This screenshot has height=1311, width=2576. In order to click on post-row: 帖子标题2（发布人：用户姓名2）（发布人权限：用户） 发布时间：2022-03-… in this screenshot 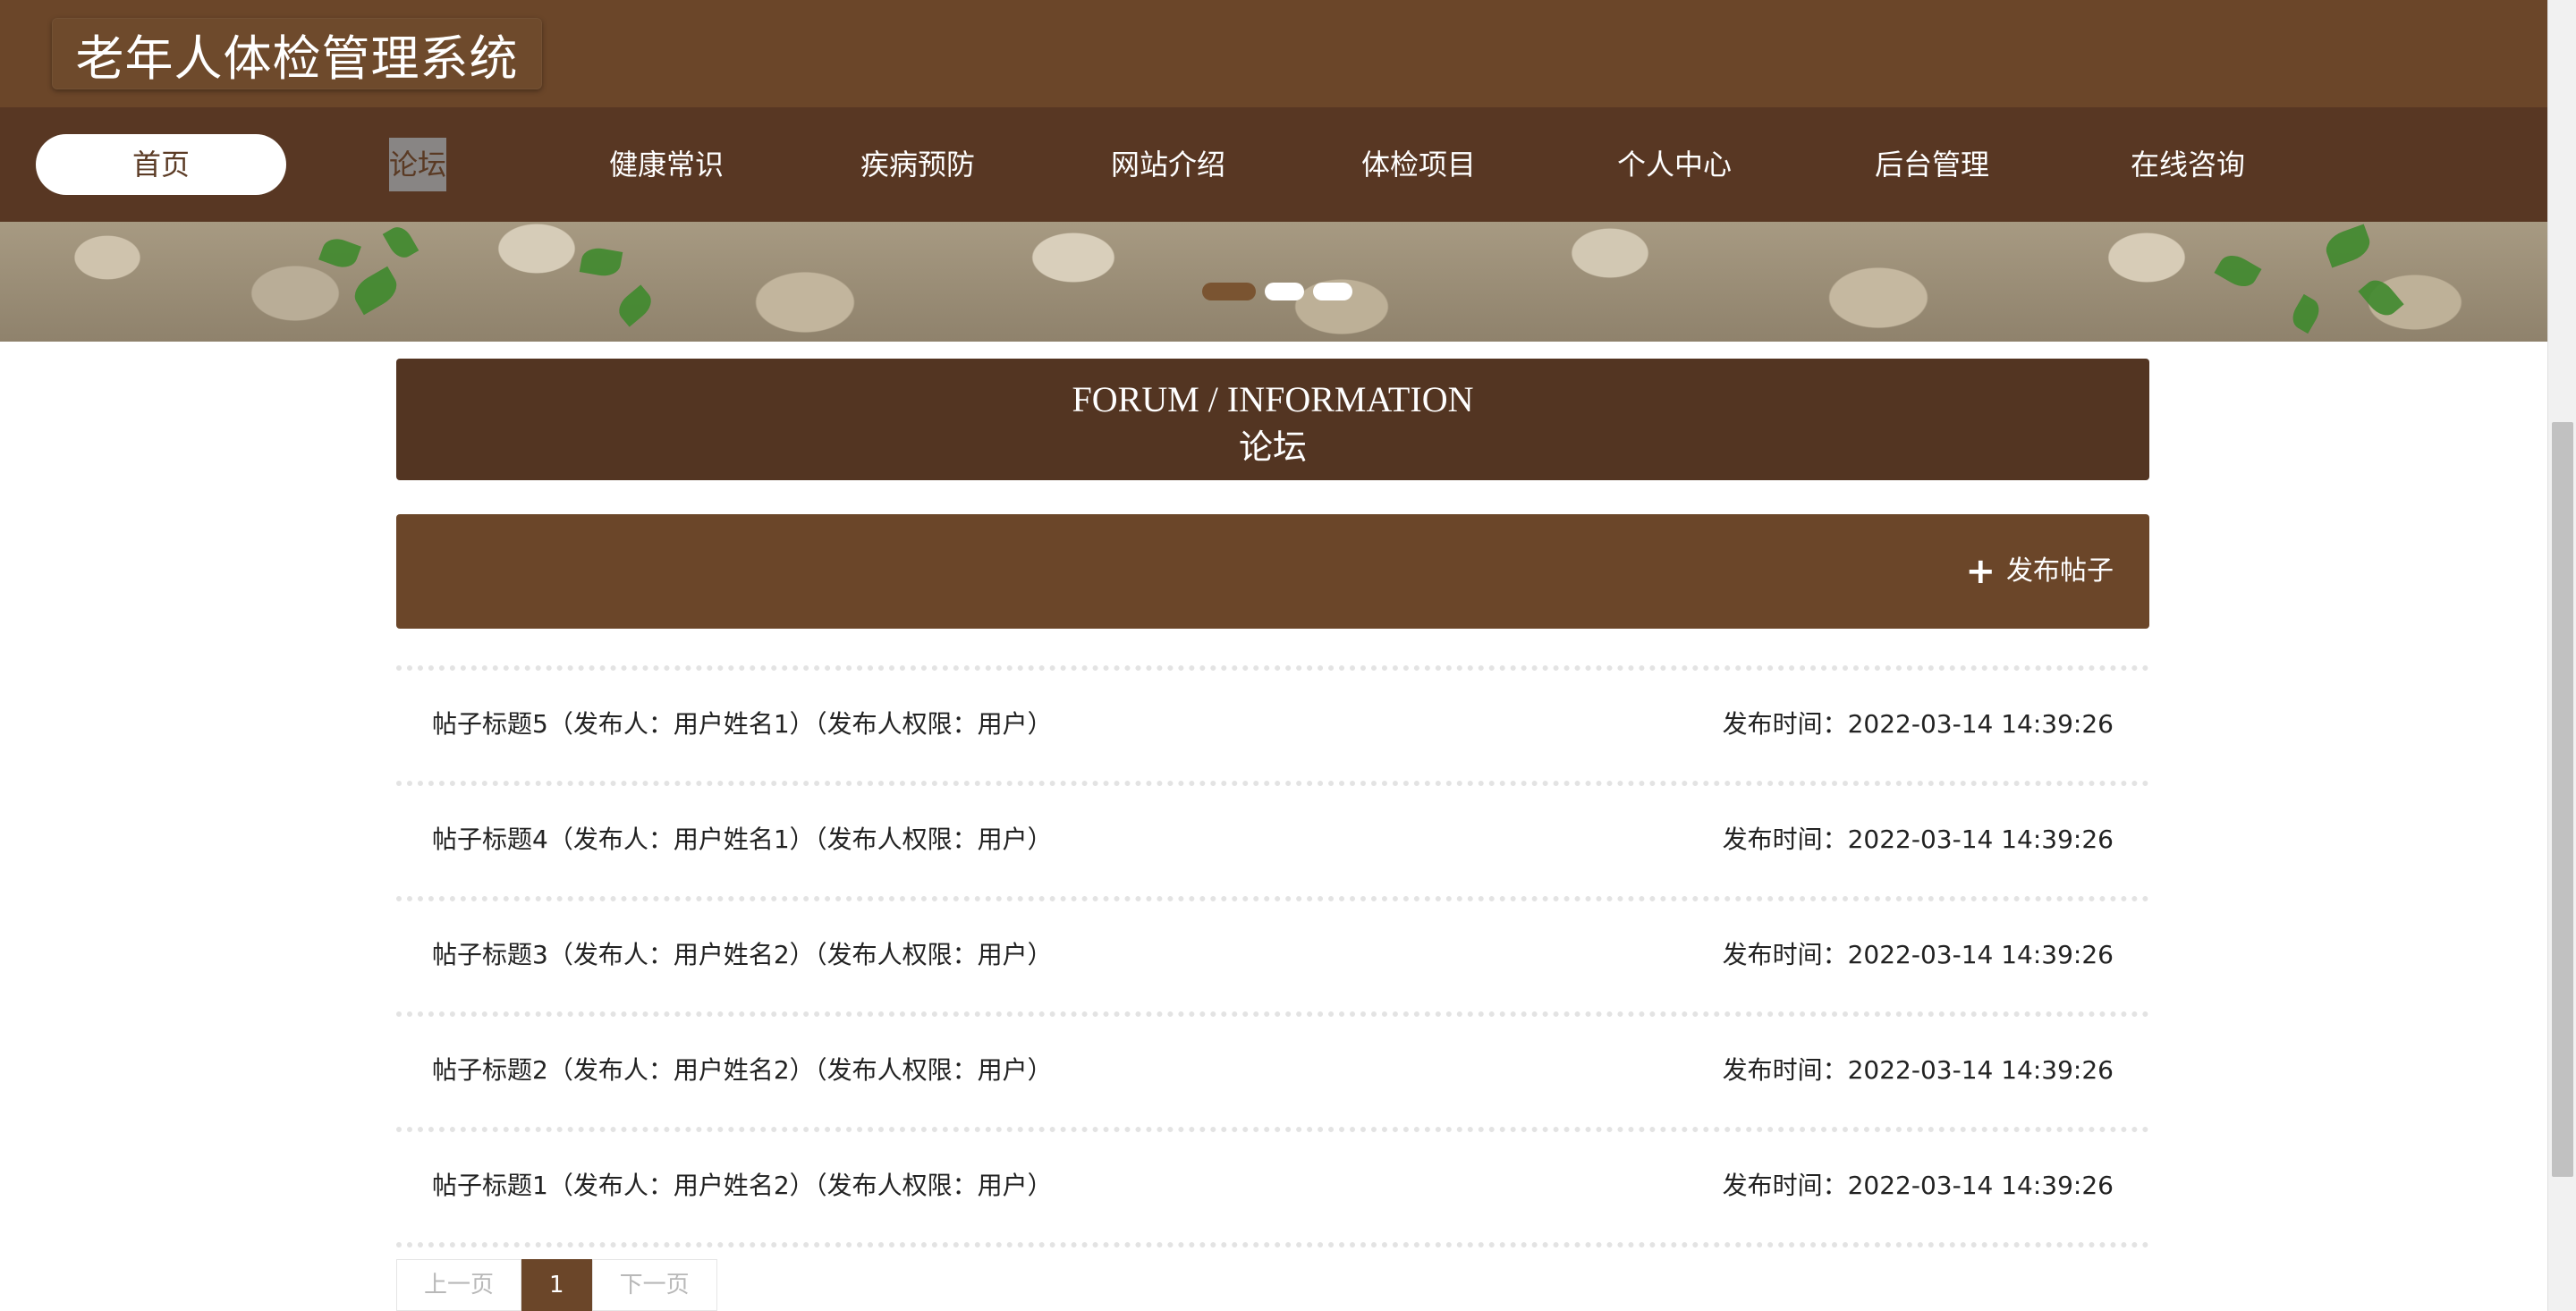, I will do `click(1272, 1072)`.